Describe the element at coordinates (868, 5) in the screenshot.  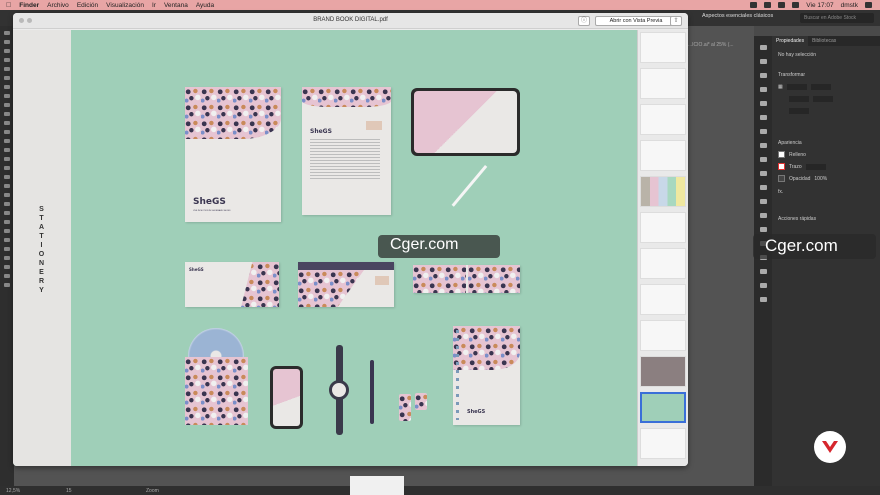
I see `spotlight-icon` at that location.